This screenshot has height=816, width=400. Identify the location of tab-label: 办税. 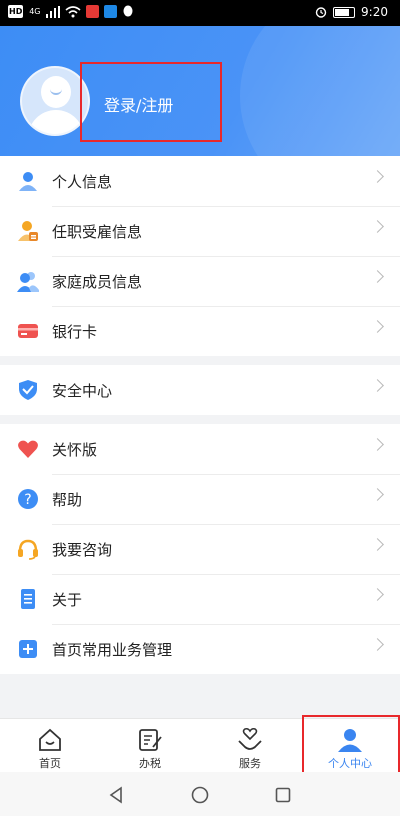
(150, 763).